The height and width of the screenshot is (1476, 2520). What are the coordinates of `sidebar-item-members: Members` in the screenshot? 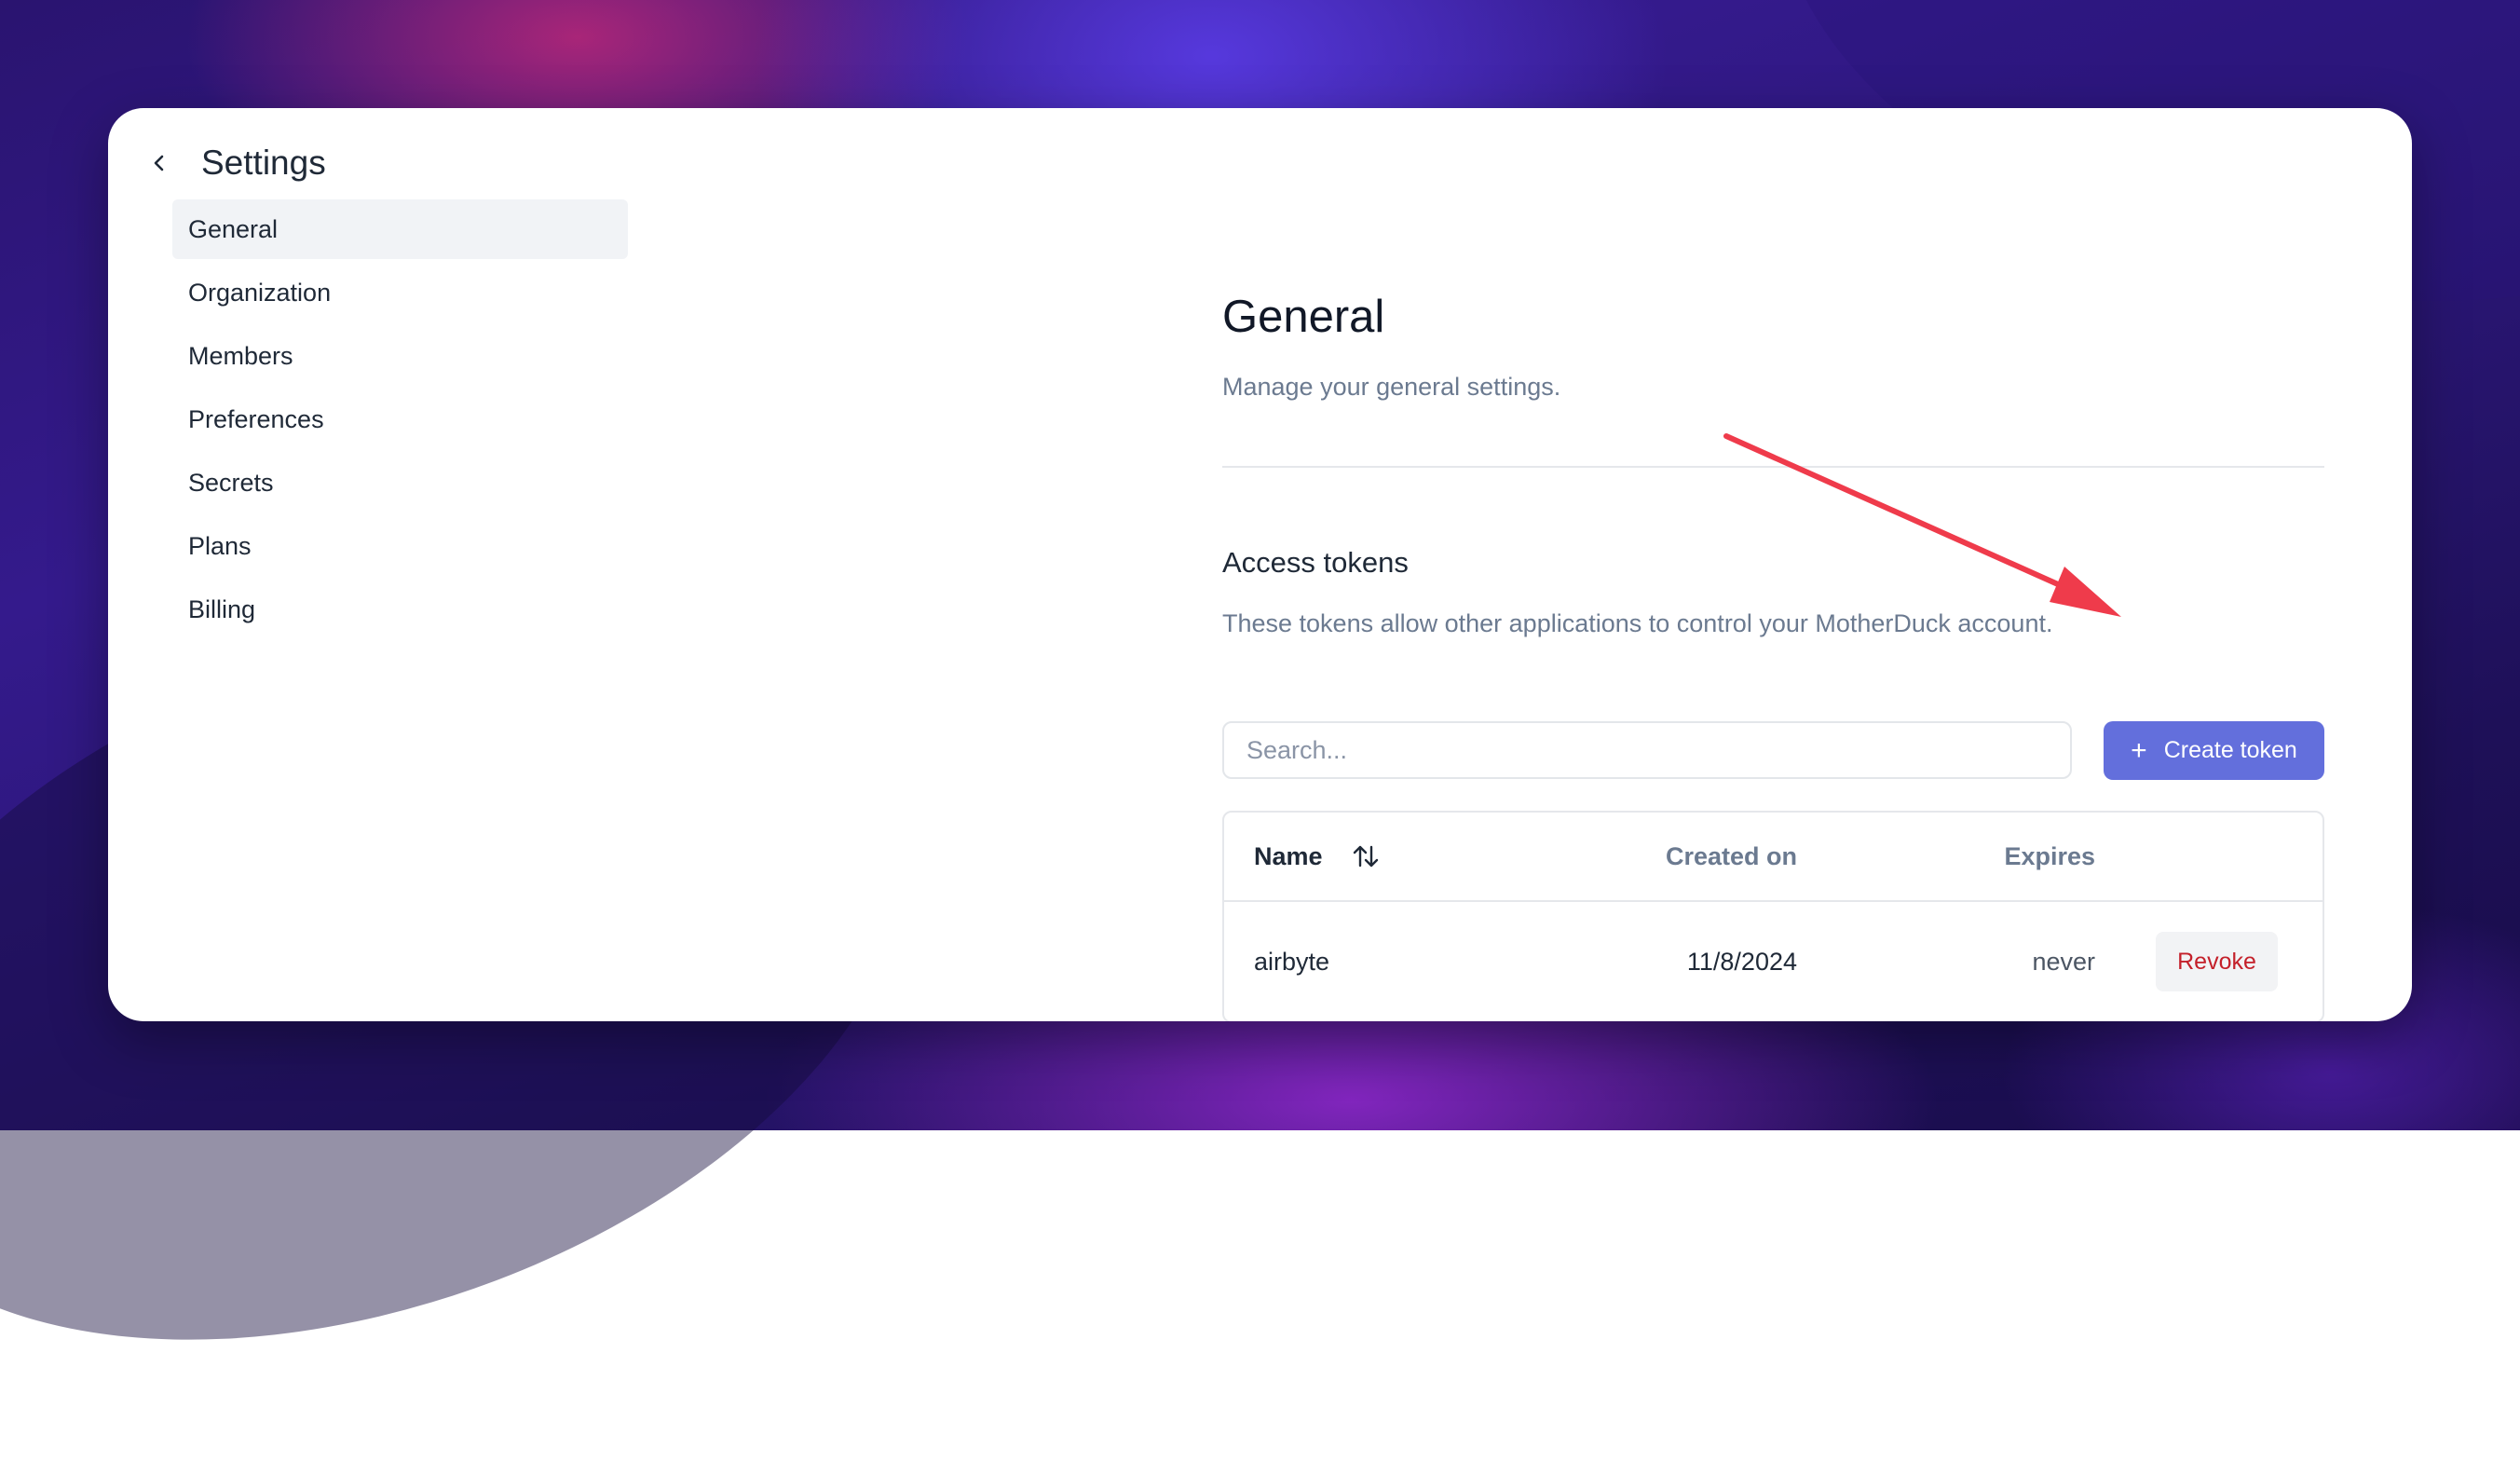 It's located at (400, 356).